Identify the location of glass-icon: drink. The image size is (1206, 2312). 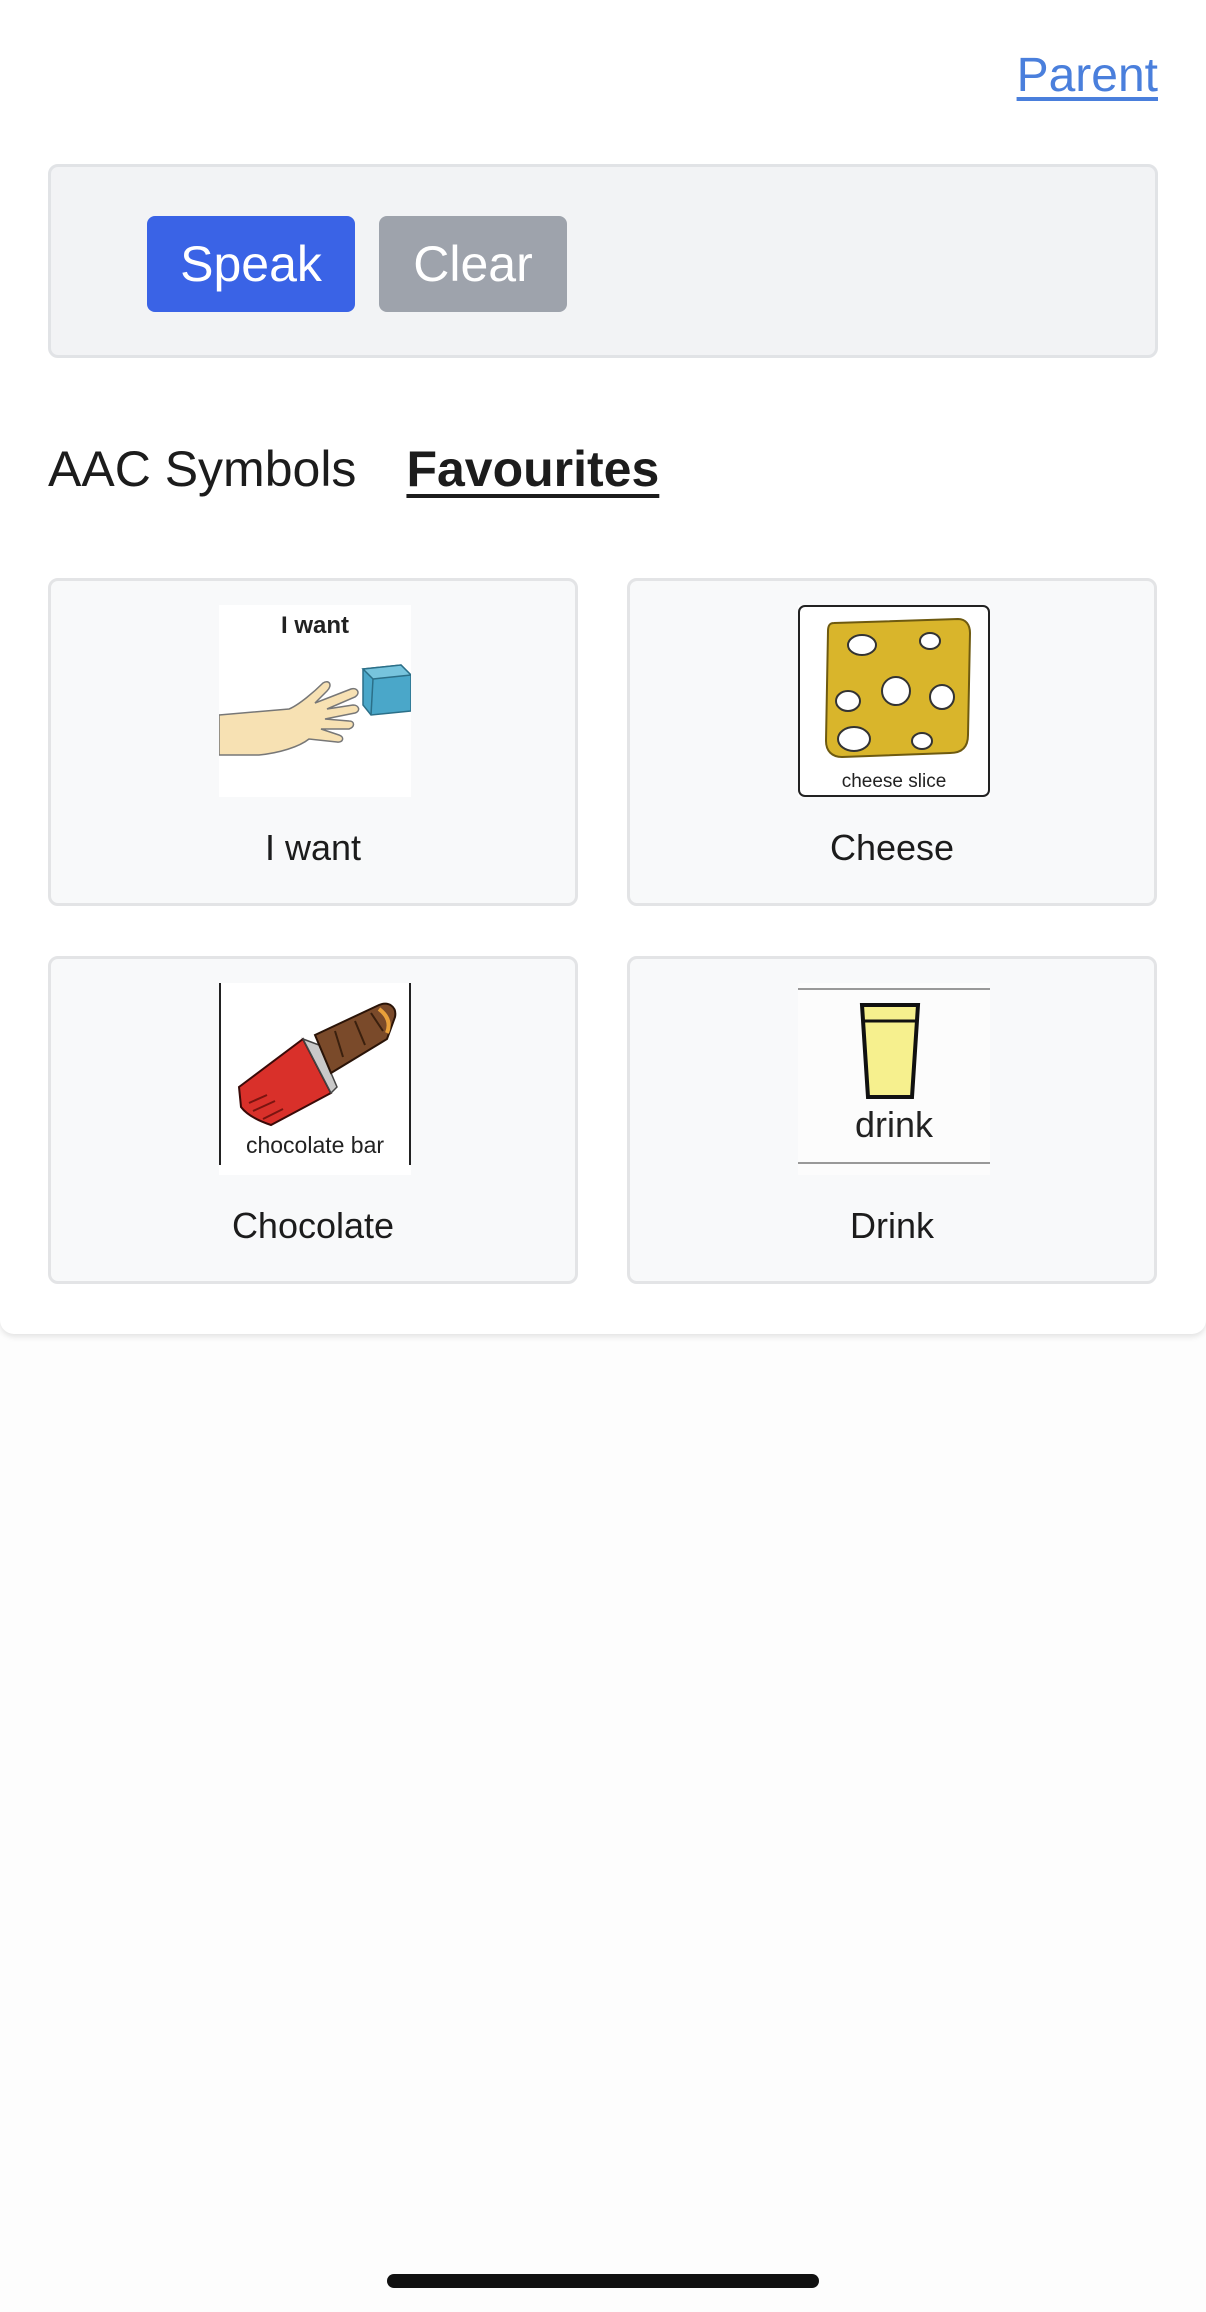
(894, 1079).